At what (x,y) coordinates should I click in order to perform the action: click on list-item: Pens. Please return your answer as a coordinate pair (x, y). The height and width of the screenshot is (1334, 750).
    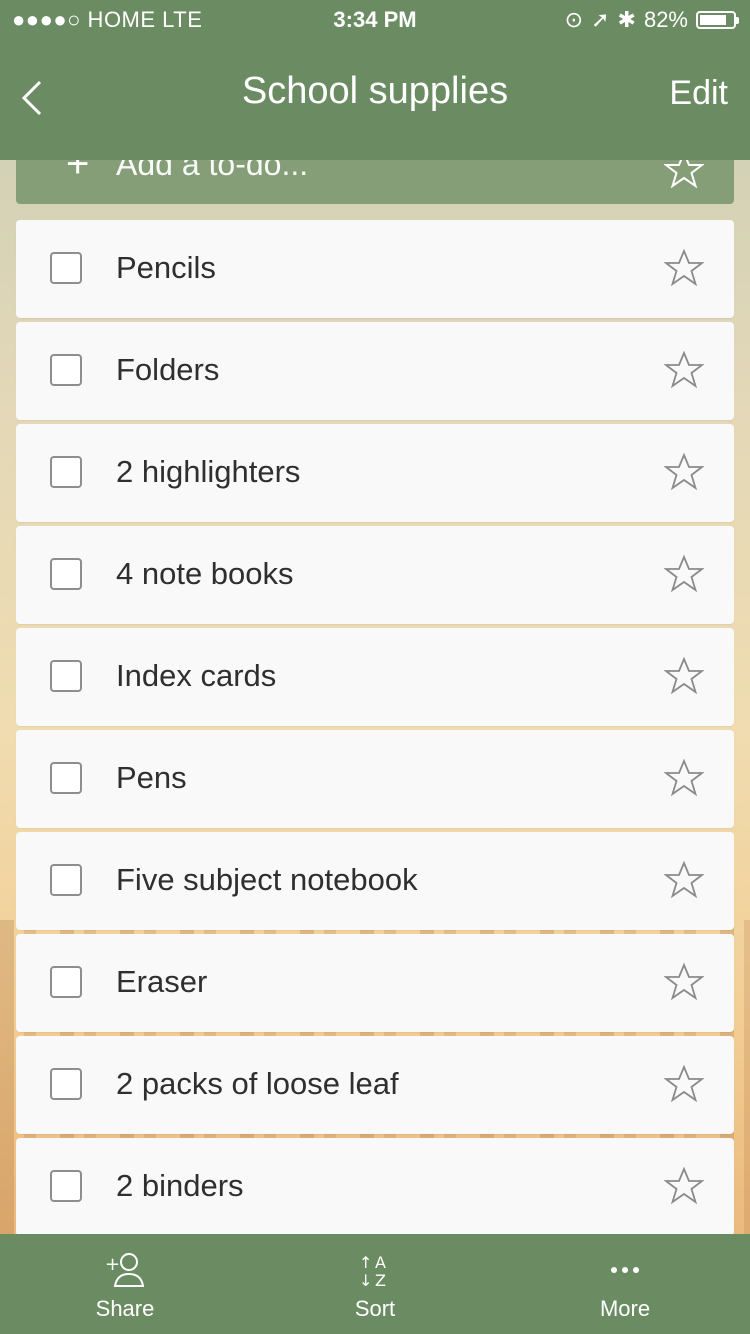
    Looking at the image, I should click on (375, 779).